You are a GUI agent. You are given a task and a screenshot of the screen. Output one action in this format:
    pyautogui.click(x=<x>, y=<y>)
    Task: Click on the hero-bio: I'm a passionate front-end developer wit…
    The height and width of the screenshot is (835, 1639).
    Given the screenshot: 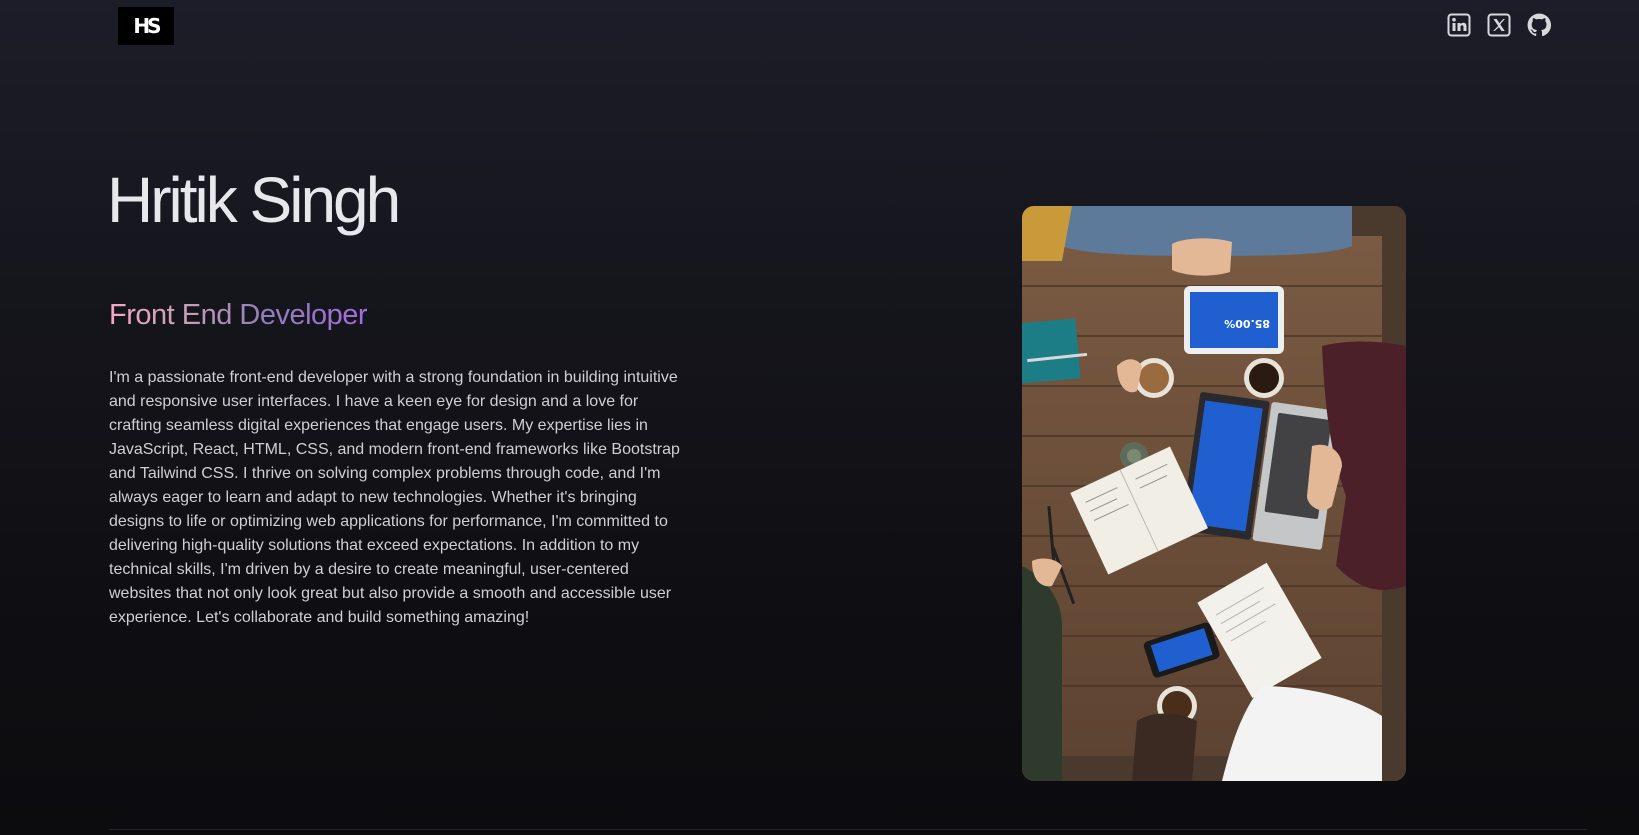 What is the action you would take?
    pyautogui.click(x=394, y=497)
    